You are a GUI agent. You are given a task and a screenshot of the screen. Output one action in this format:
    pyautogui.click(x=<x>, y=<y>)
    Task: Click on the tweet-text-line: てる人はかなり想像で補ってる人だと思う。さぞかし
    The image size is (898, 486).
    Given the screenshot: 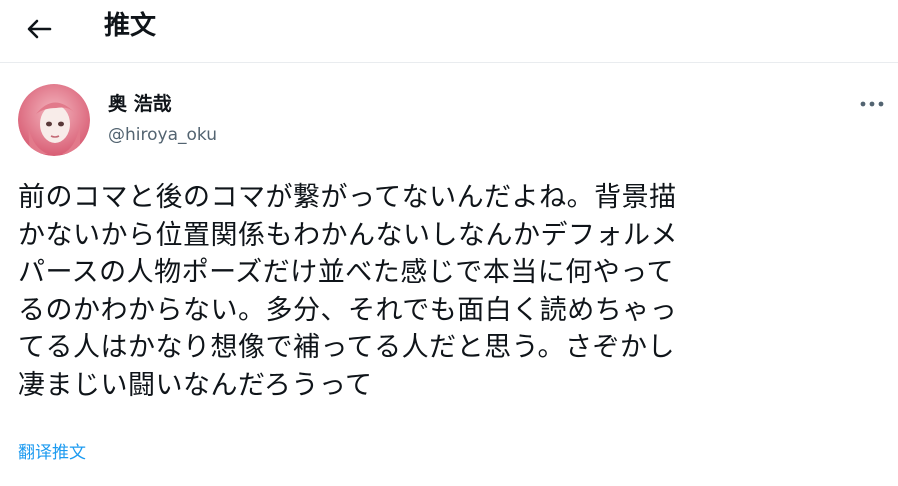 What is the action you would take?
    pyautogui.click(x=347, y=347)
    